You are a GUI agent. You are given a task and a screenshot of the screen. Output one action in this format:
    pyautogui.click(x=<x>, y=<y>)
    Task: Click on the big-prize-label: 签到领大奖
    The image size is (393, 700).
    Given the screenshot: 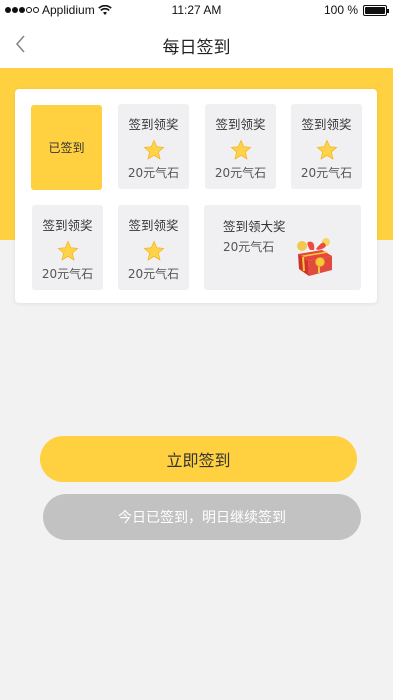 What is the action you would take?
    pyautogui.click(x=254, y=226)
    